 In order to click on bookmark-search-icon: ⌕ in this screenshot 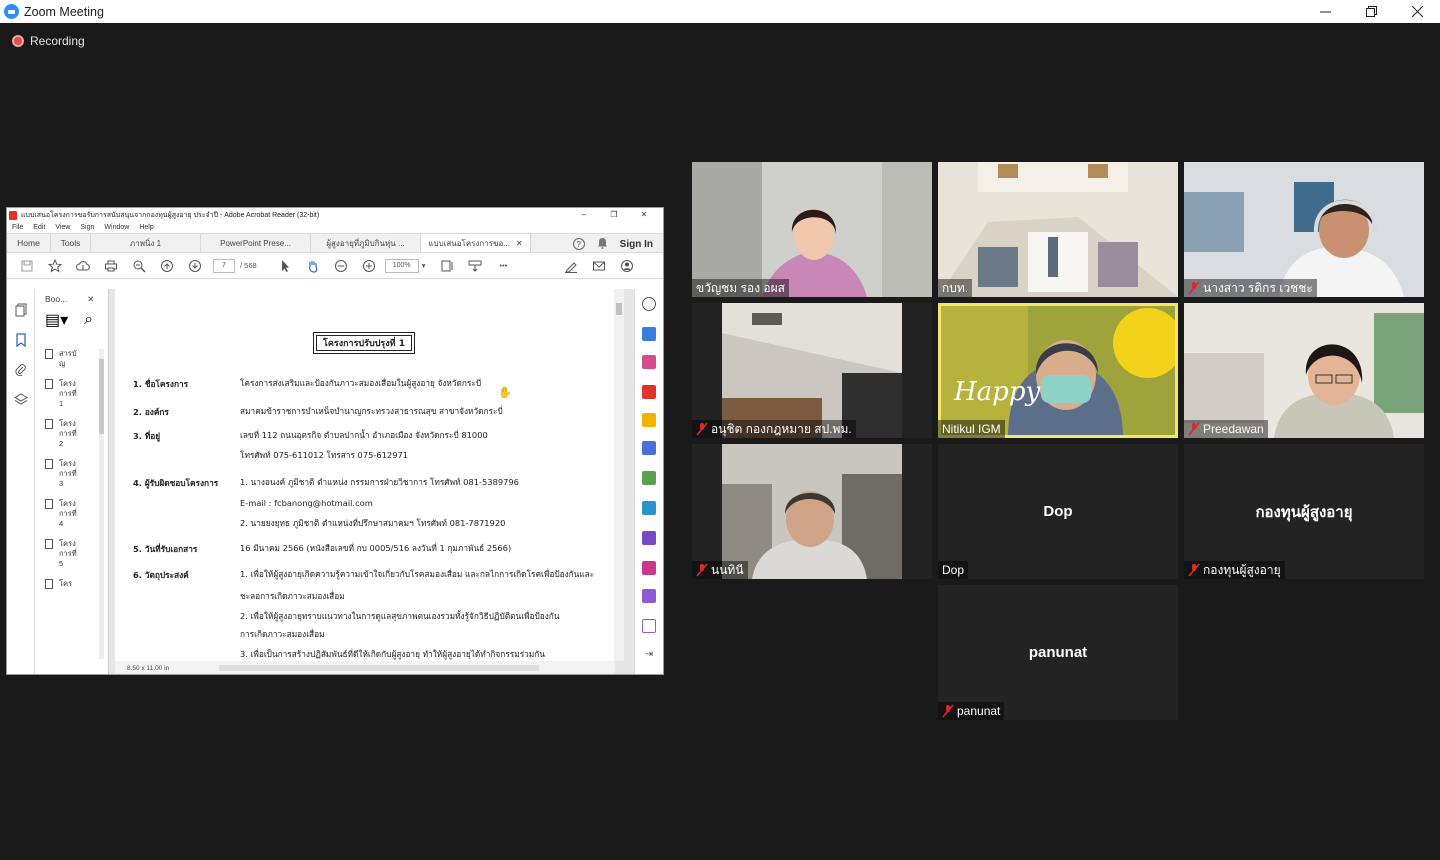, I will do `click(88, 320)`.